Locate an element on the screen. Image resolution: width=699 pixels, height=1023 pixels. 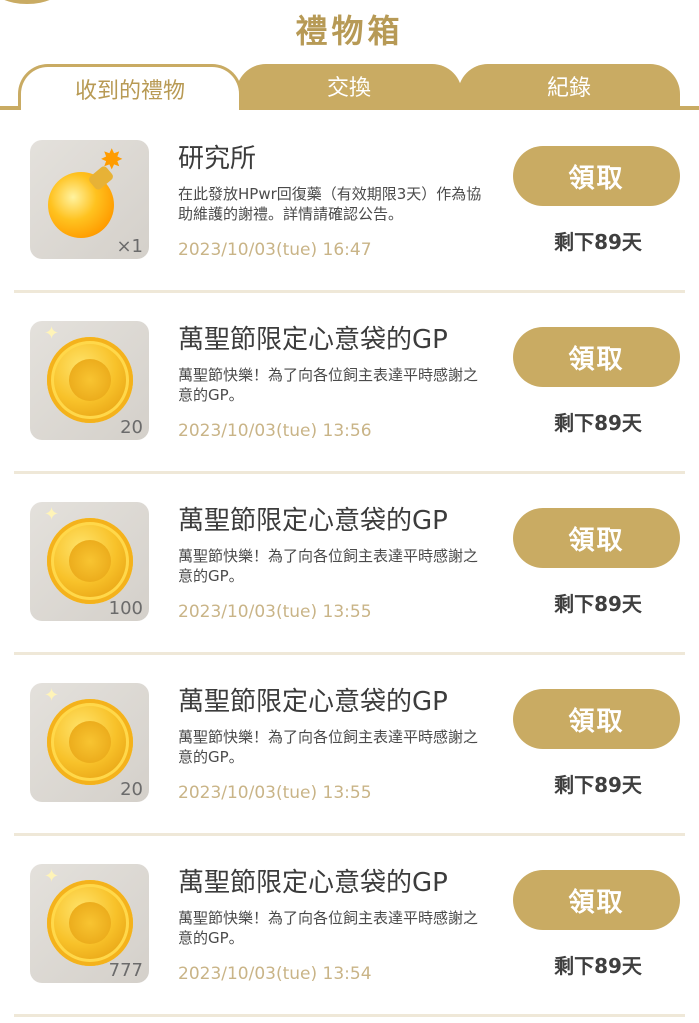
gift-date: 2023/10/03(tue) 13:54 is located at coordinates (275, 974).